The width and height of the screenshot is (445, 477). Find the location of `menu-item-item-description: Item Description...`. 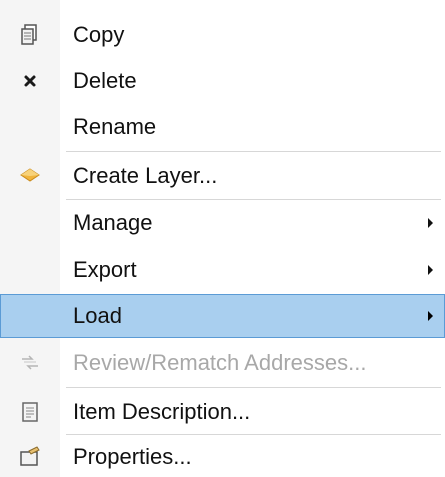

menu-item-item-description: Item Description... is located at coordinates (222, 412).